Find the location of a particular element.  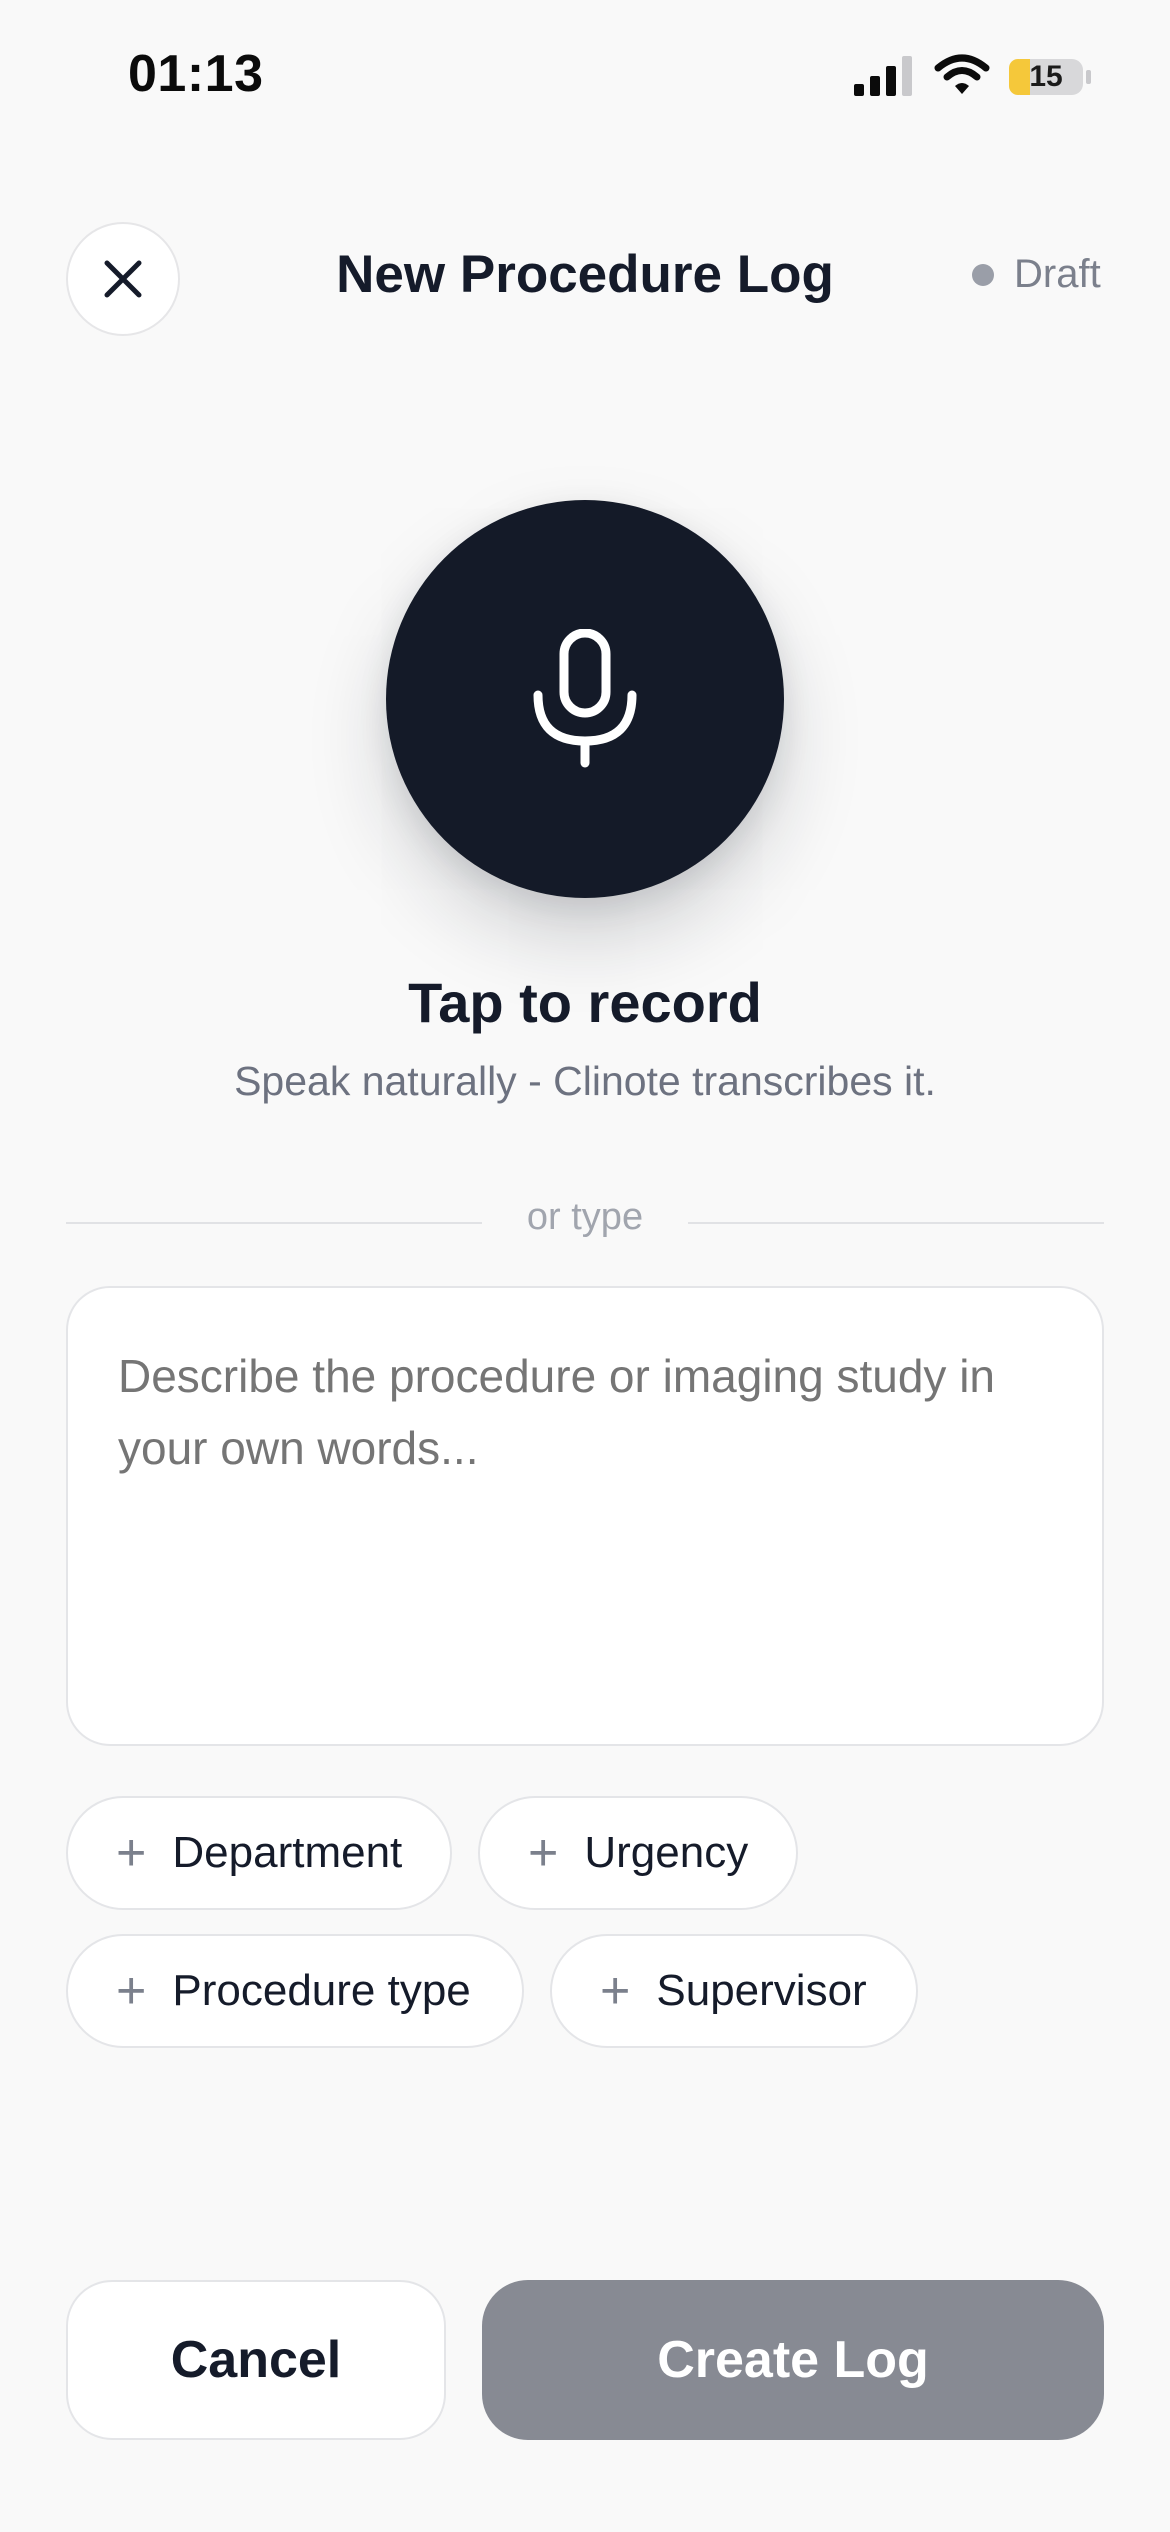

chip-label: Department is located at coordinates (287, 1852).